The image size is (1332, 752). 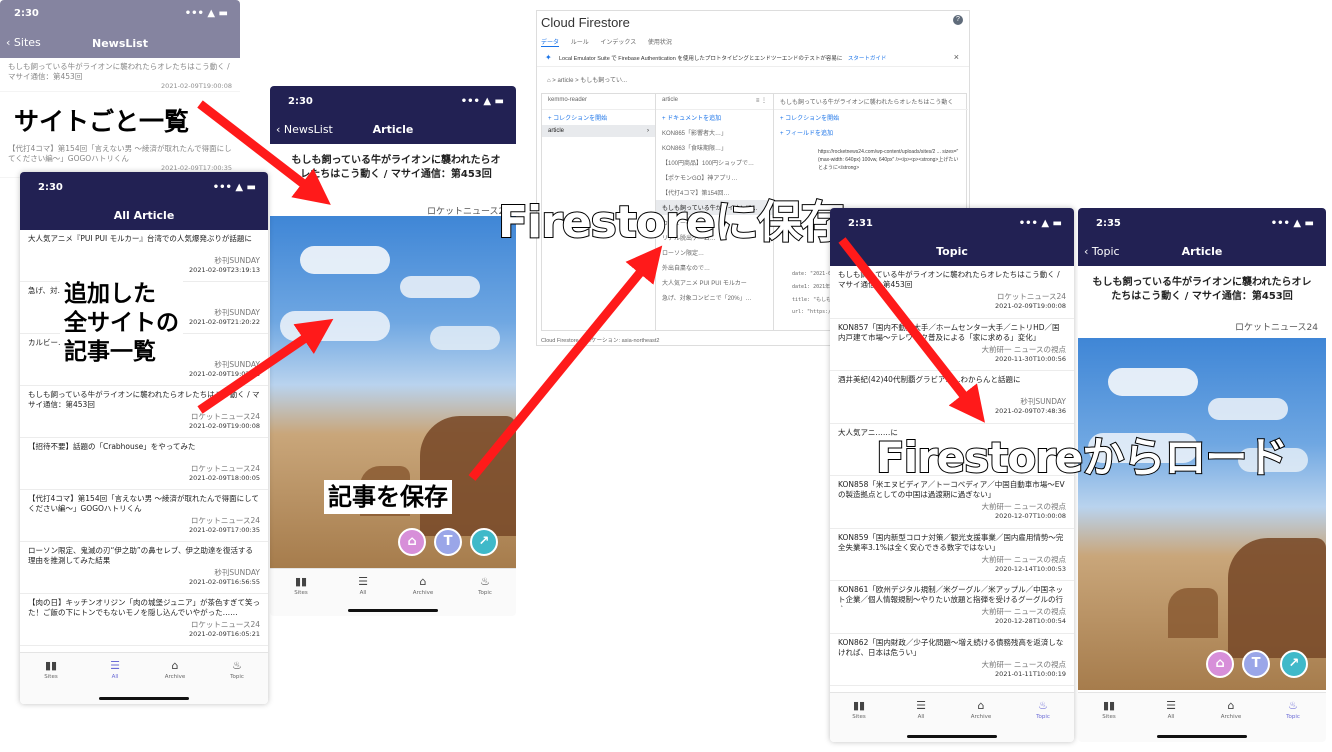 What do you see at coordinates (1043, 717) in the screenshot?
I see `tab-label: Topic` at bounding box center [1043, 717].